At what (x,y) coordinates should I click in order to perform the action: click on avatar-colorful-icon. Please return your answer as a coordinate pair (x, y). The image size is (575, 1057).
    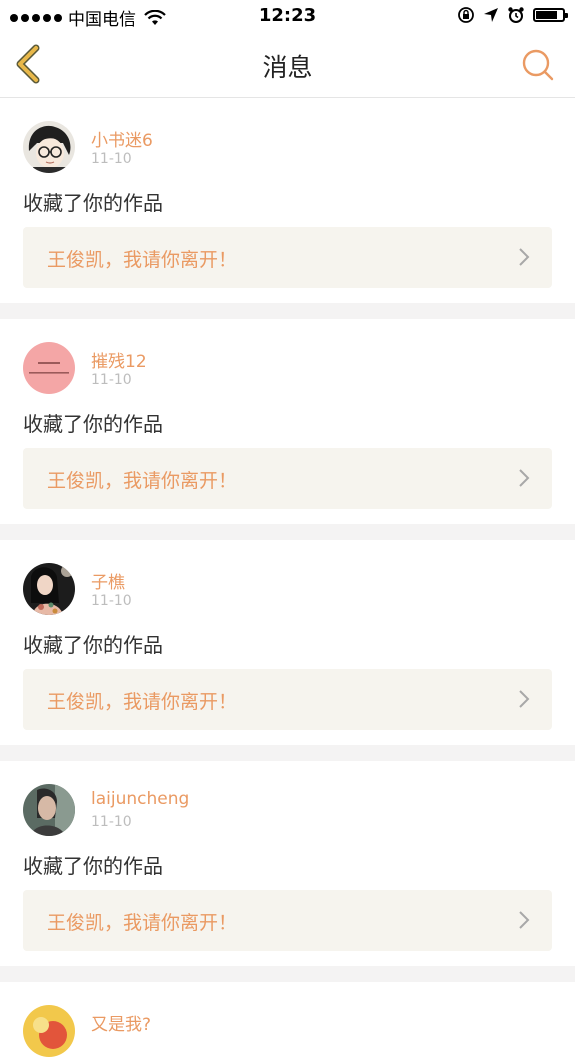
    Looking at the image, I should click on (49, 1031).